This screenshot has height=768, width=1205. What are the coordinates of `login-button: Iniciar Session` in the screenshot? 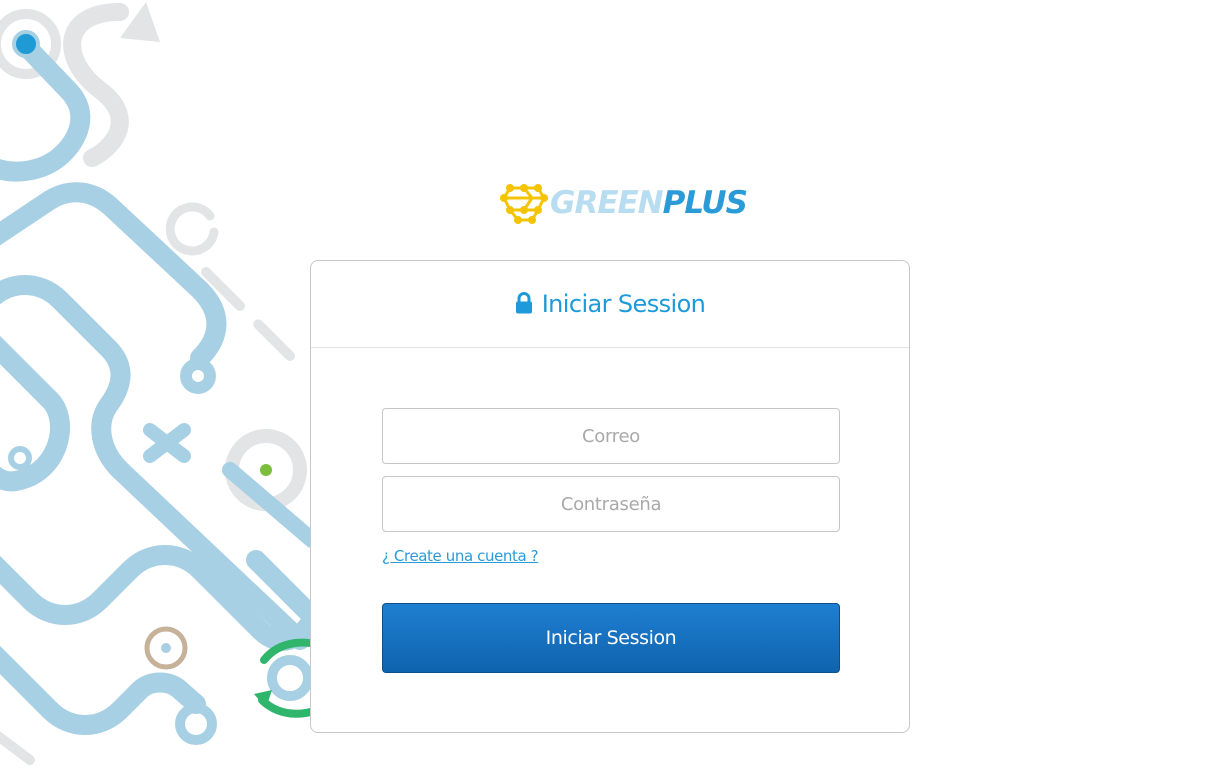 It's located at (611, 638).